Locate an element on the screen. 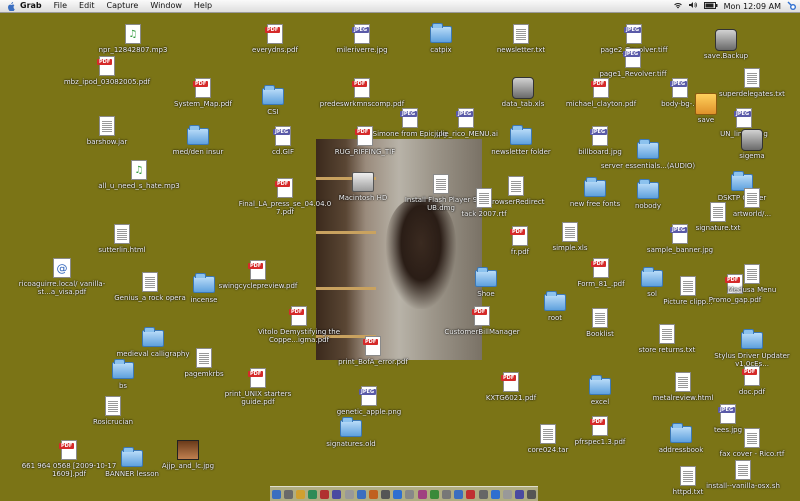  icon-label: Shoe is located at coordinates (486, 294).